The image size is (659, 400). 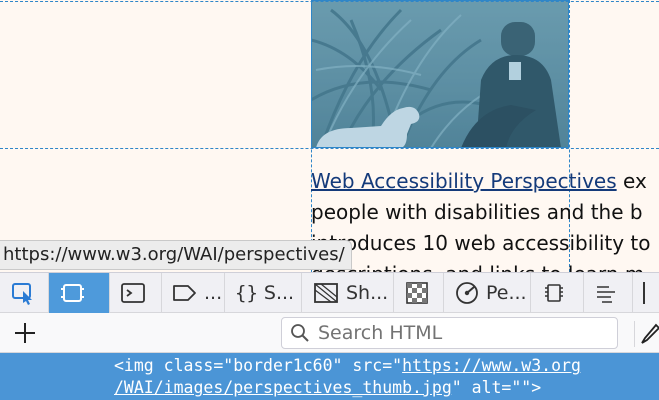 I want to click on inspector-icon, so click(x=72, y=293).